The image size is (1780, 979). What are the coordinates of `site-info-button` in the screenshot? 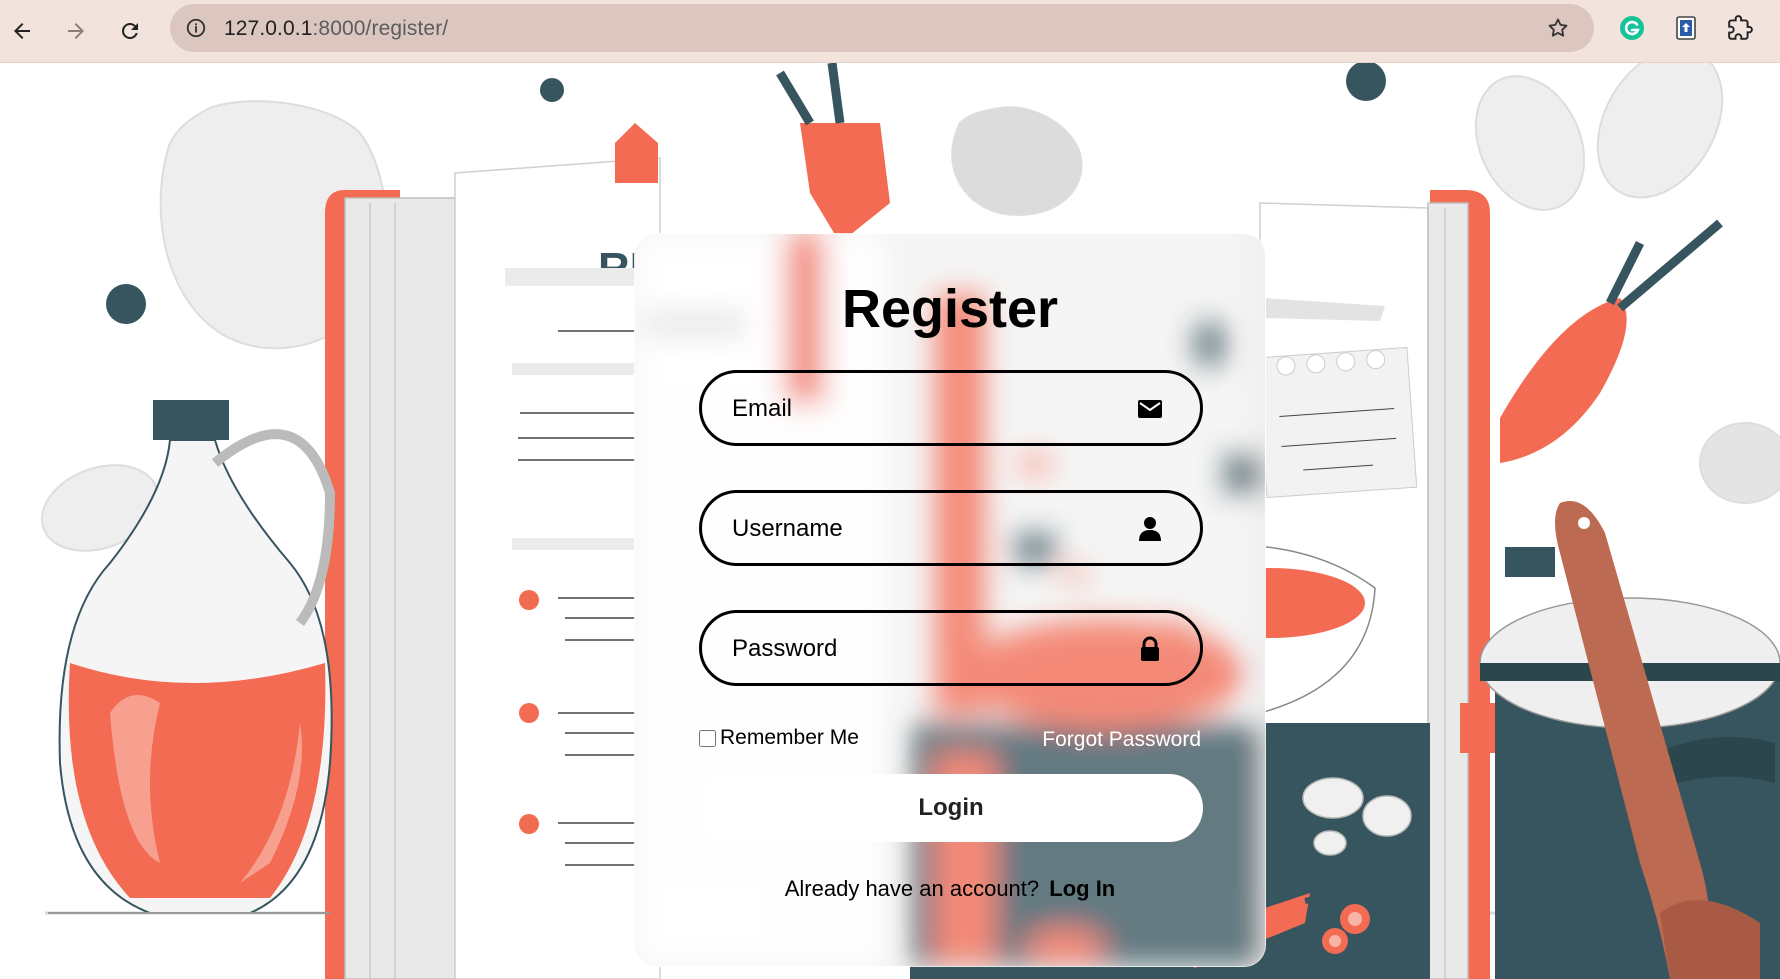 It's located at (196, 28).